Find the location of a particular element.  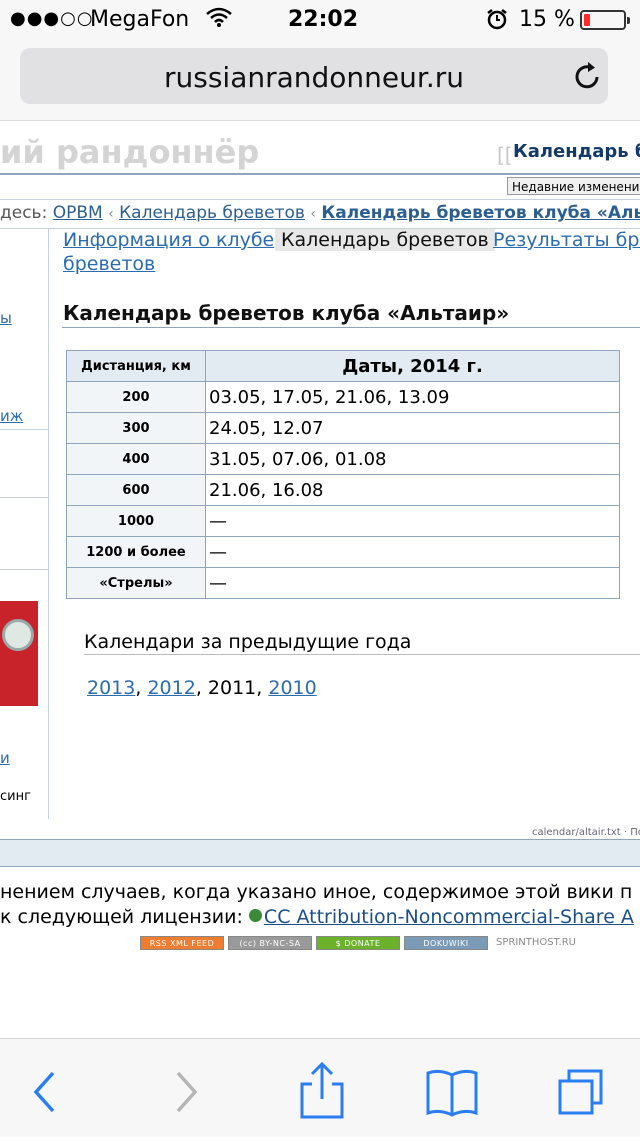

tab-results: Результаты бре is located at coordinates (566, 240).